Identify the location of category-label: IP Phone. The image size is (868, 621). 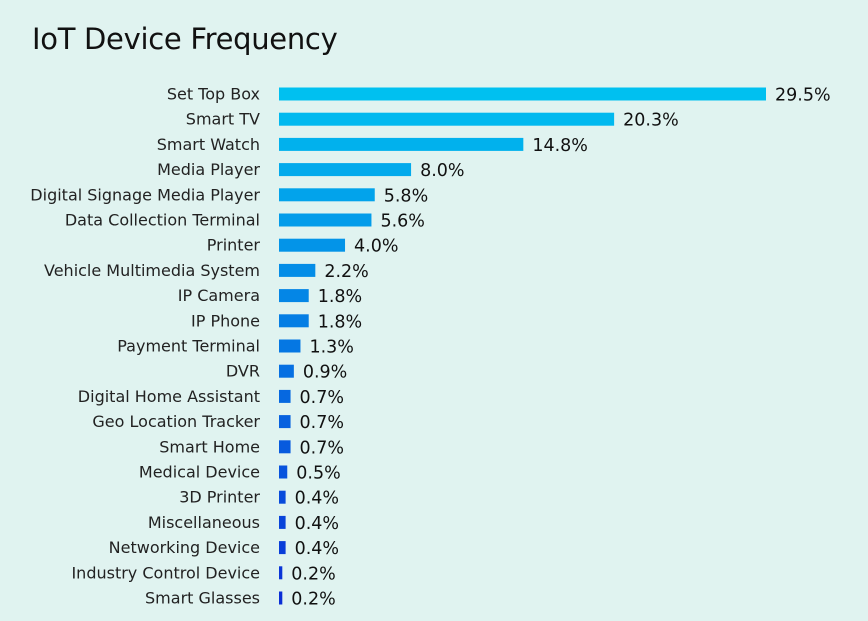
(225, 320).